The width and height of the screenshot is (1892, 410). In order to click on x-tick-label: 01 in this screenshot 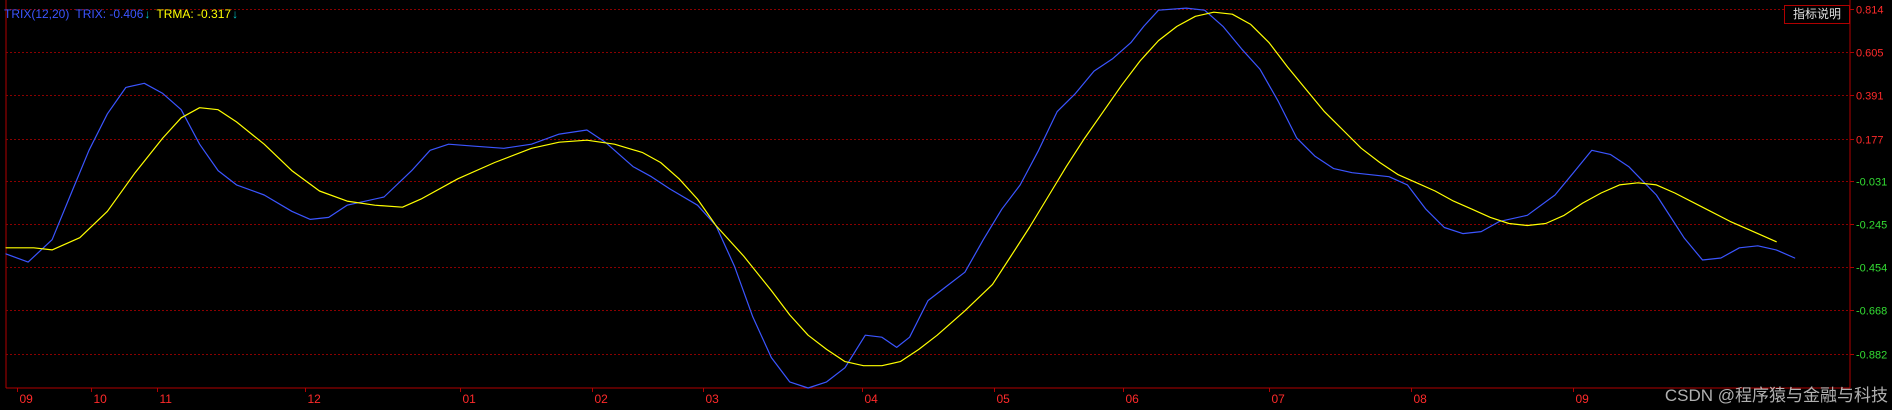, I will do `click(470, 399)`.